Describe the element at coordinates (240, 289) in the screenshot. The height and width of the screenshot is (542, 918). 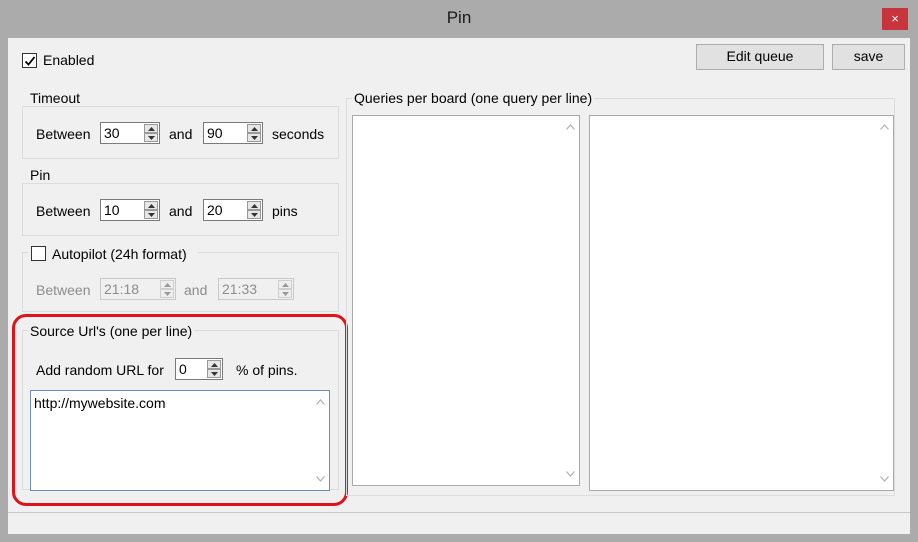
I see `autopilot-end-value: 21:33` at that location.